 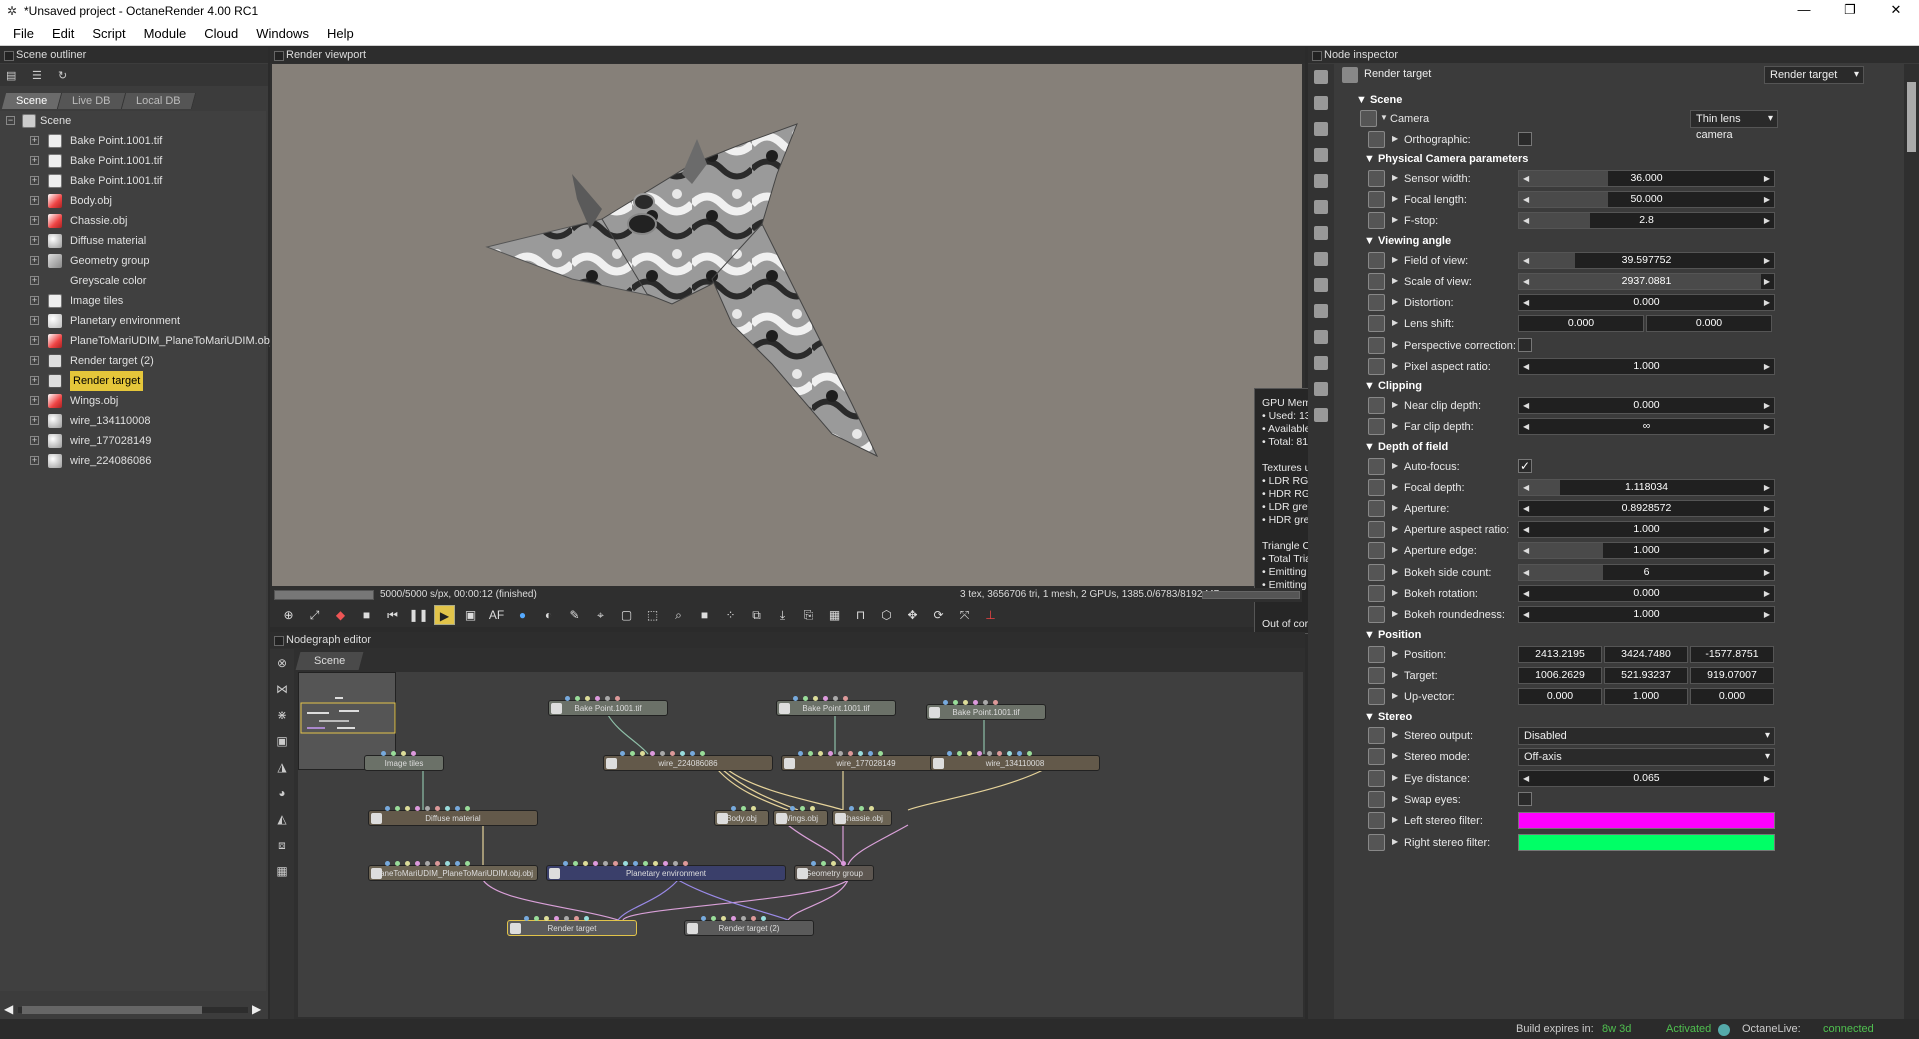 I want to click on far_clip-slider: ◀ ∞ ▶, so click(x=1646, y=426).